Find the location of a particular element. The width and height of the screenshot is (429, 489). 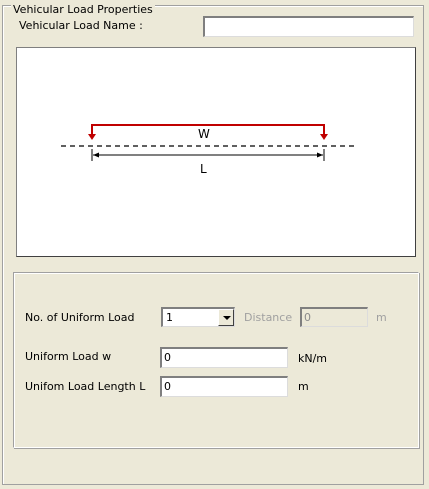

distance-label: Distance is located at coordinates (268, 317).